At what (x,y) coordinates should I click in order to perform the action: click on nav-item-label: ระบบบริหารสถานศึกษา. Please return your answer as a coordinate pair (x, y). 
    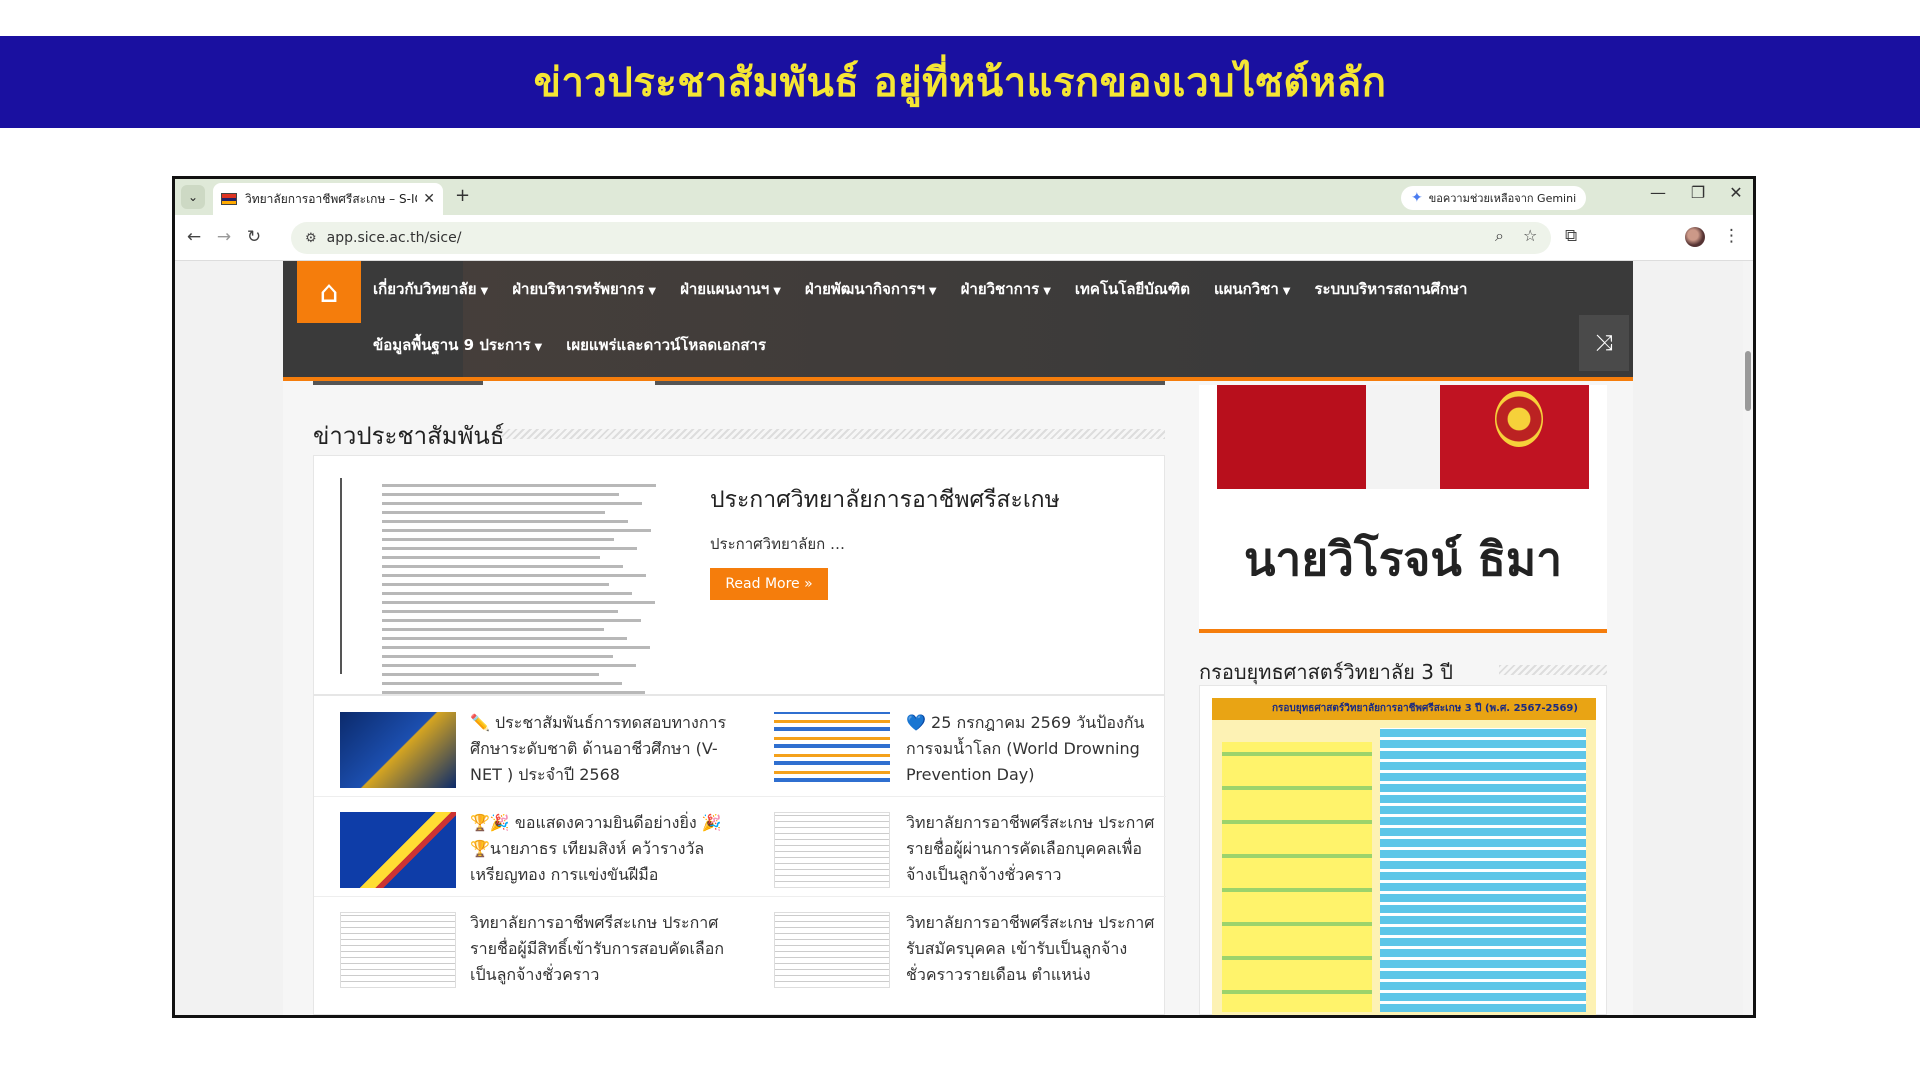
    Looking at the image, I should click on (1391, 289).